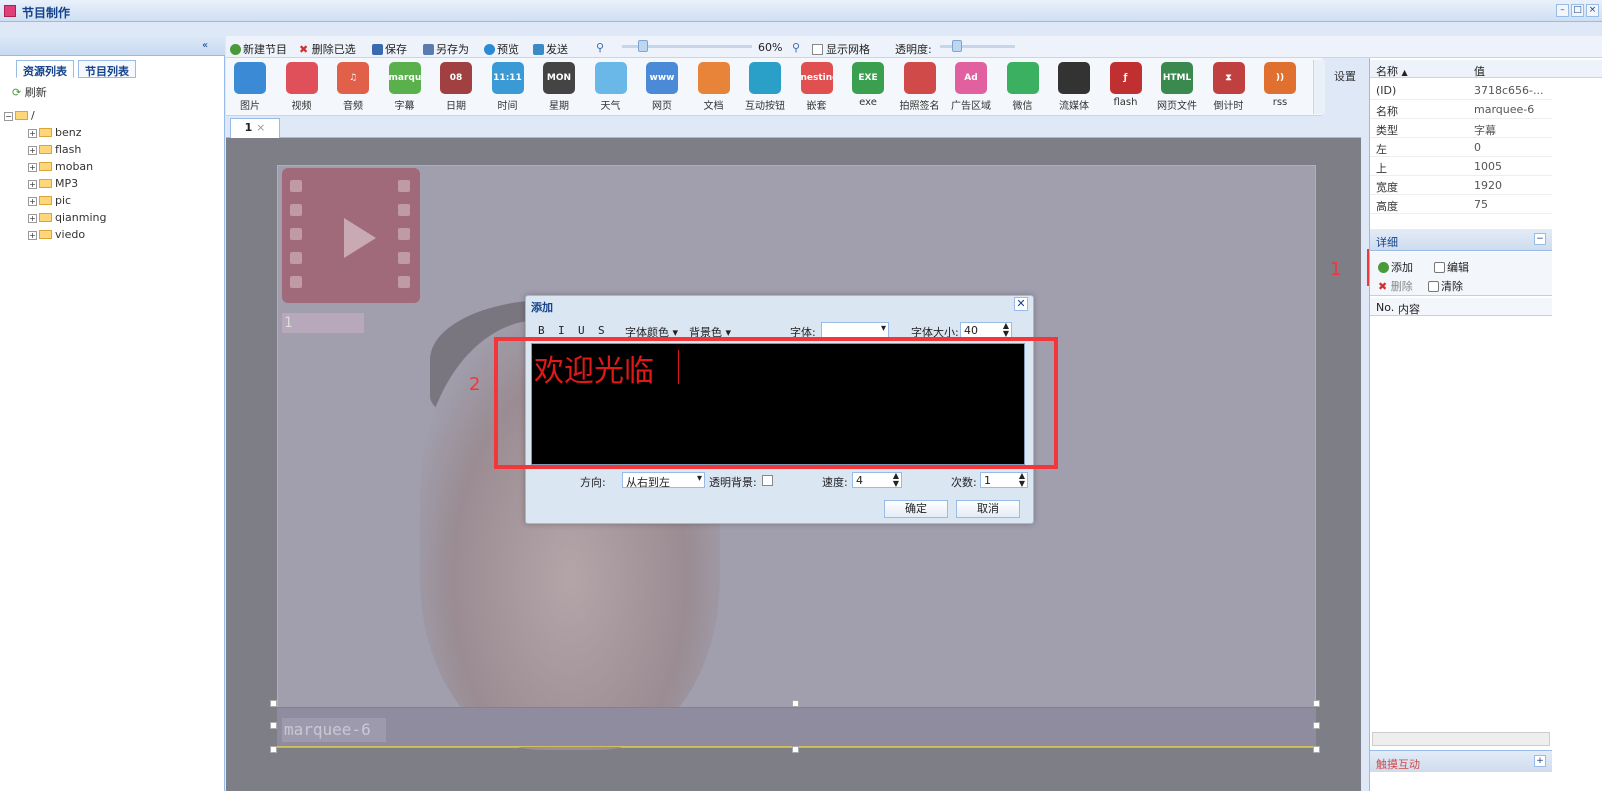  Describe the element at coordinates (508, 87) in the screenshot. I see `resource-item-time: 11:11 时间` at that location.